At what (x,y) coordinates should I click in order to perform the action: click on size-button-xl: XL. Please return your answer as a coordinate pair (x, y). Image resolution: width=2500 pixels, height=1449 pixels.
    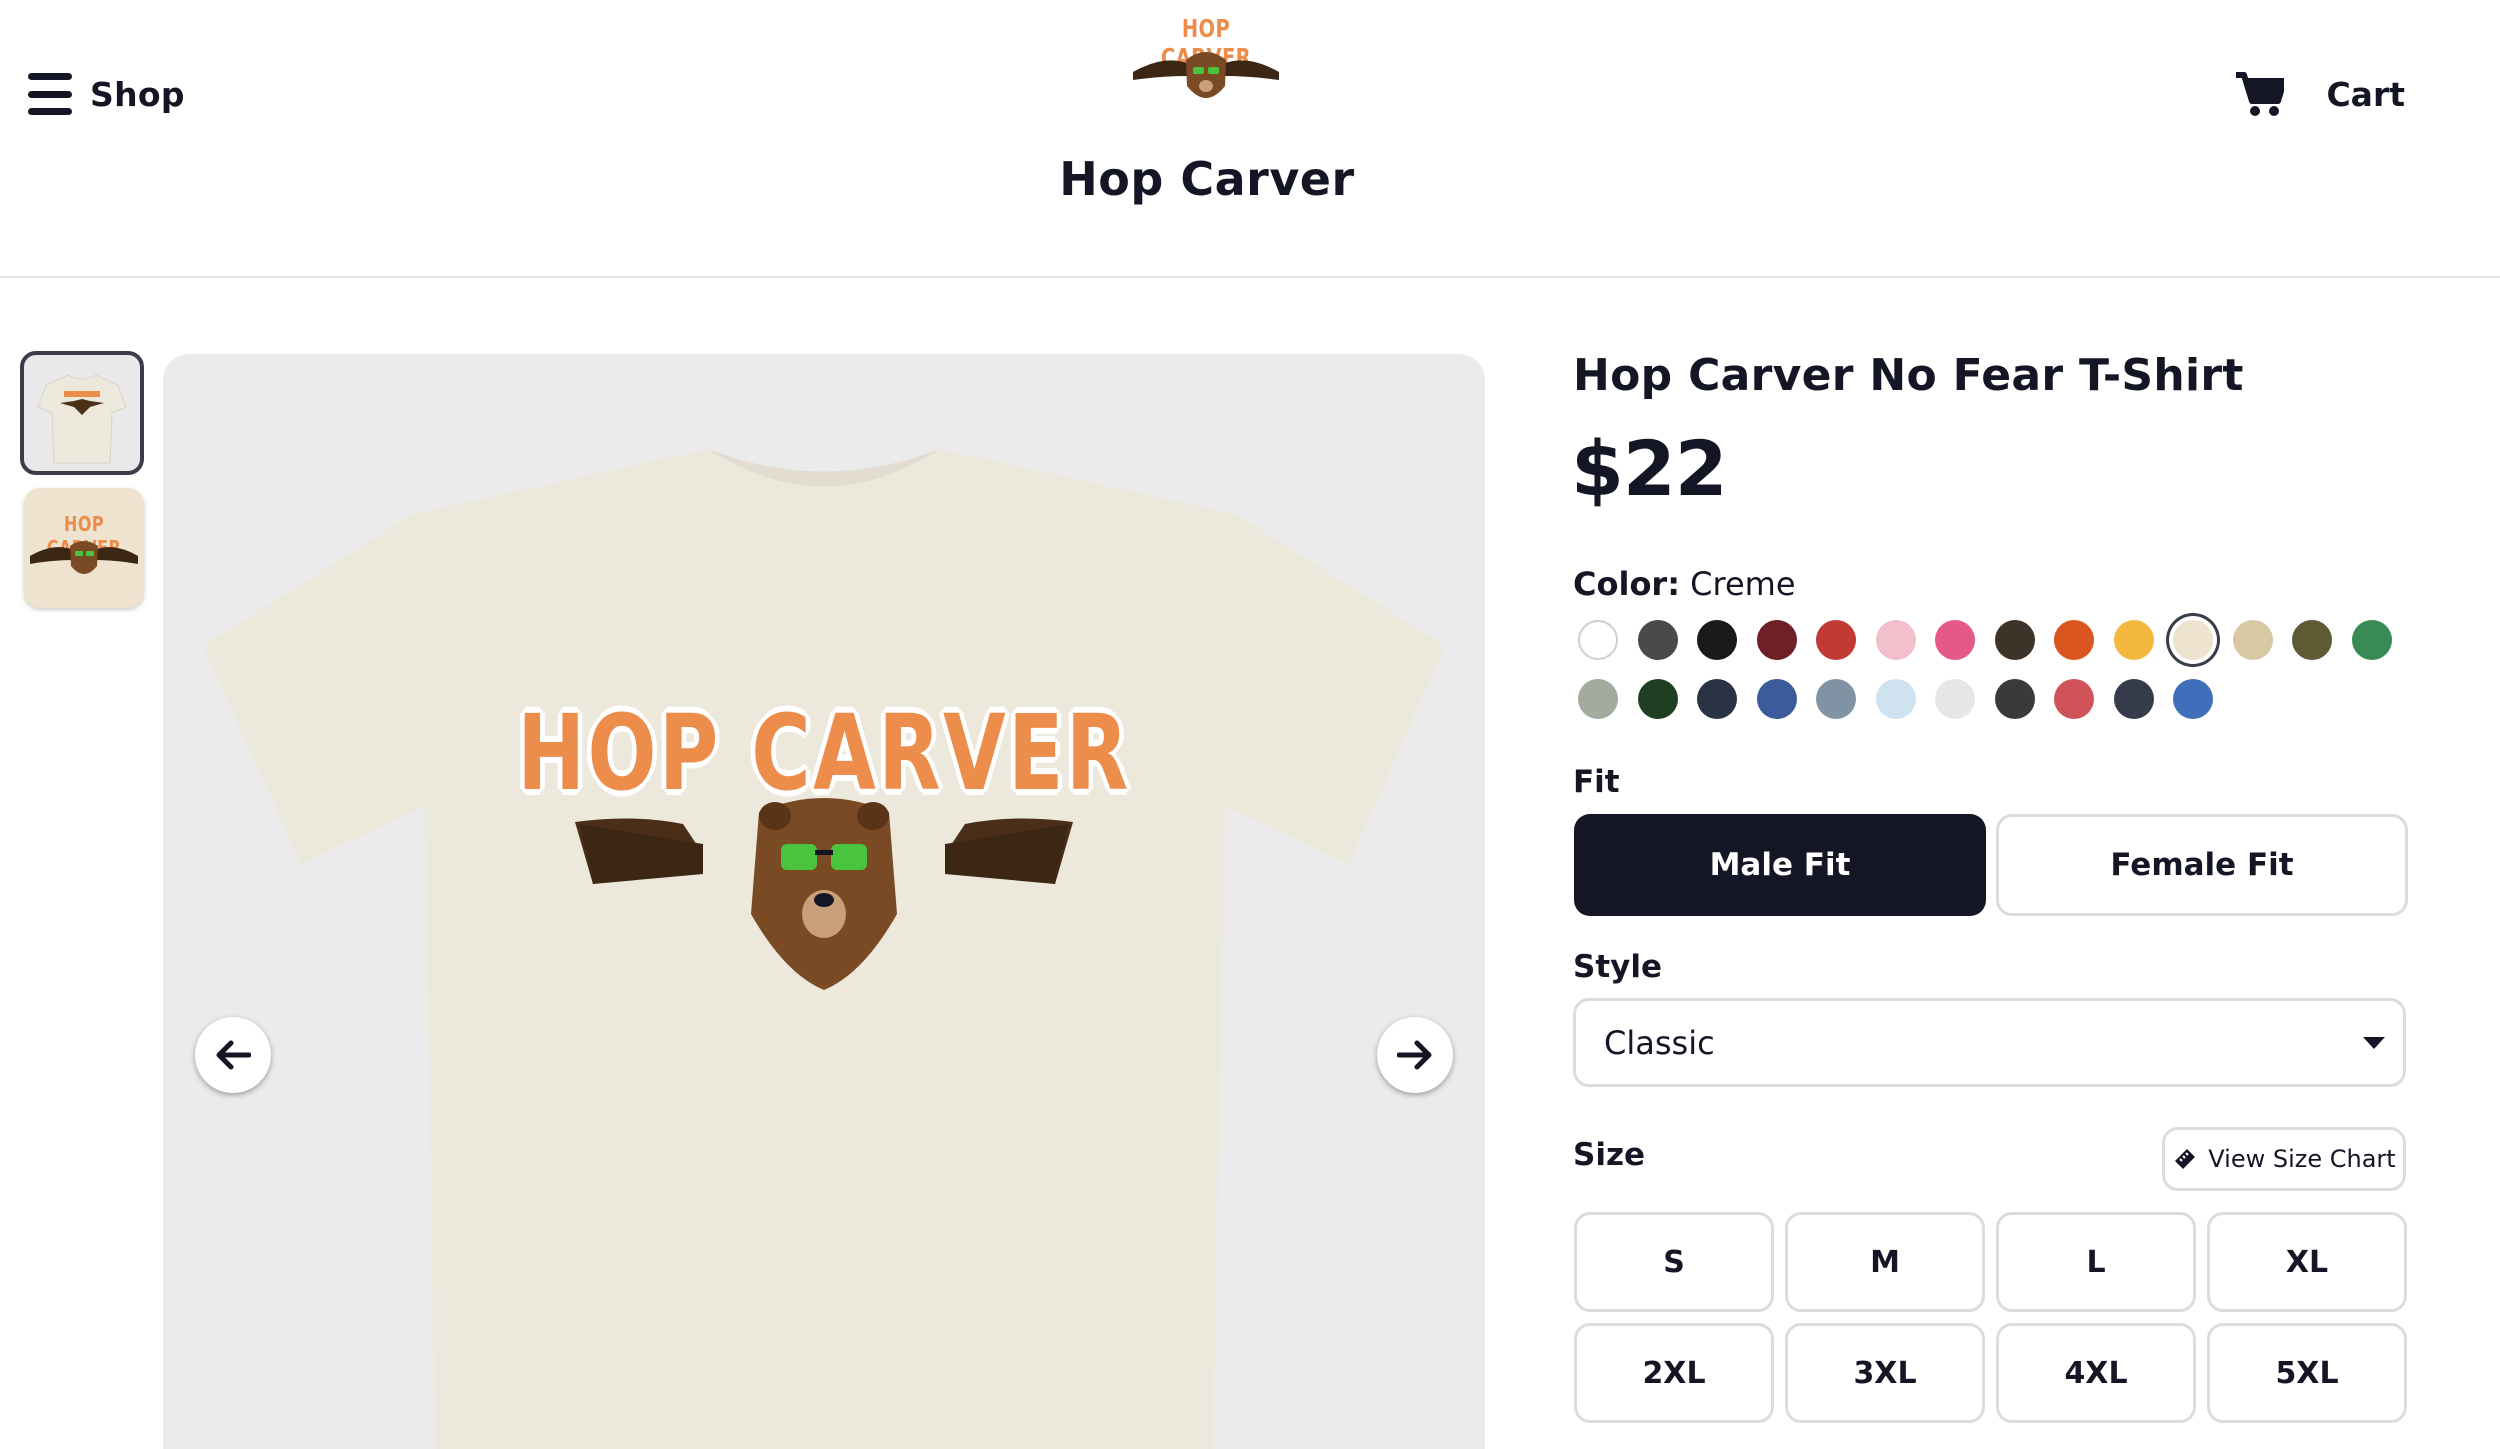
    Looking at the image, I should click on (2307, 1262).